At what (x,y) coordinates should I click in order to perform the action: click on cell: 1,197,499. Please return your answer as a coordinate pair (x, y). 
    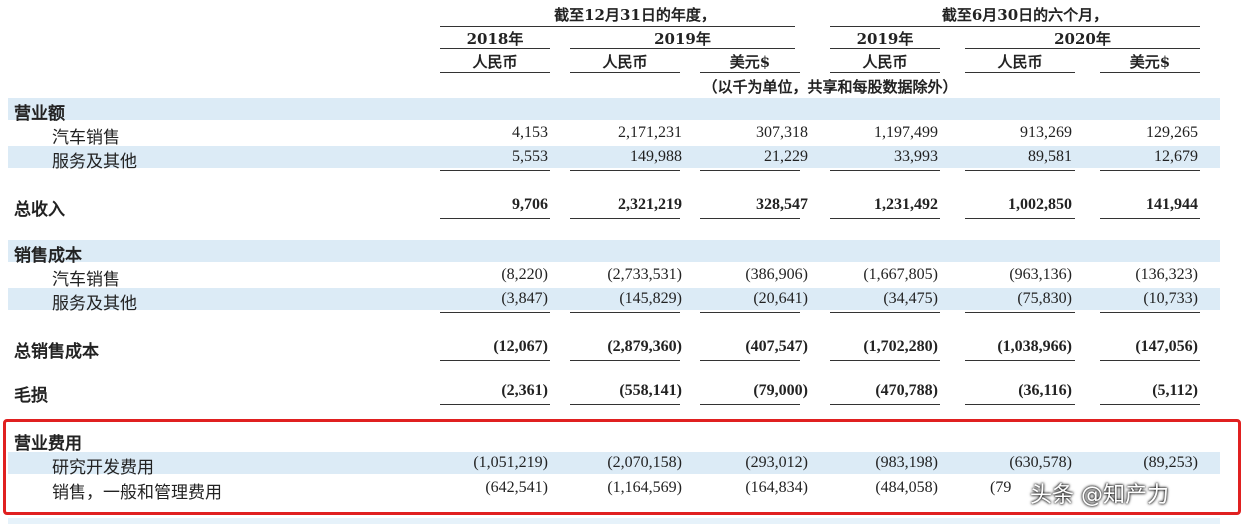
    Looking at the image, I should click on (906, 132).